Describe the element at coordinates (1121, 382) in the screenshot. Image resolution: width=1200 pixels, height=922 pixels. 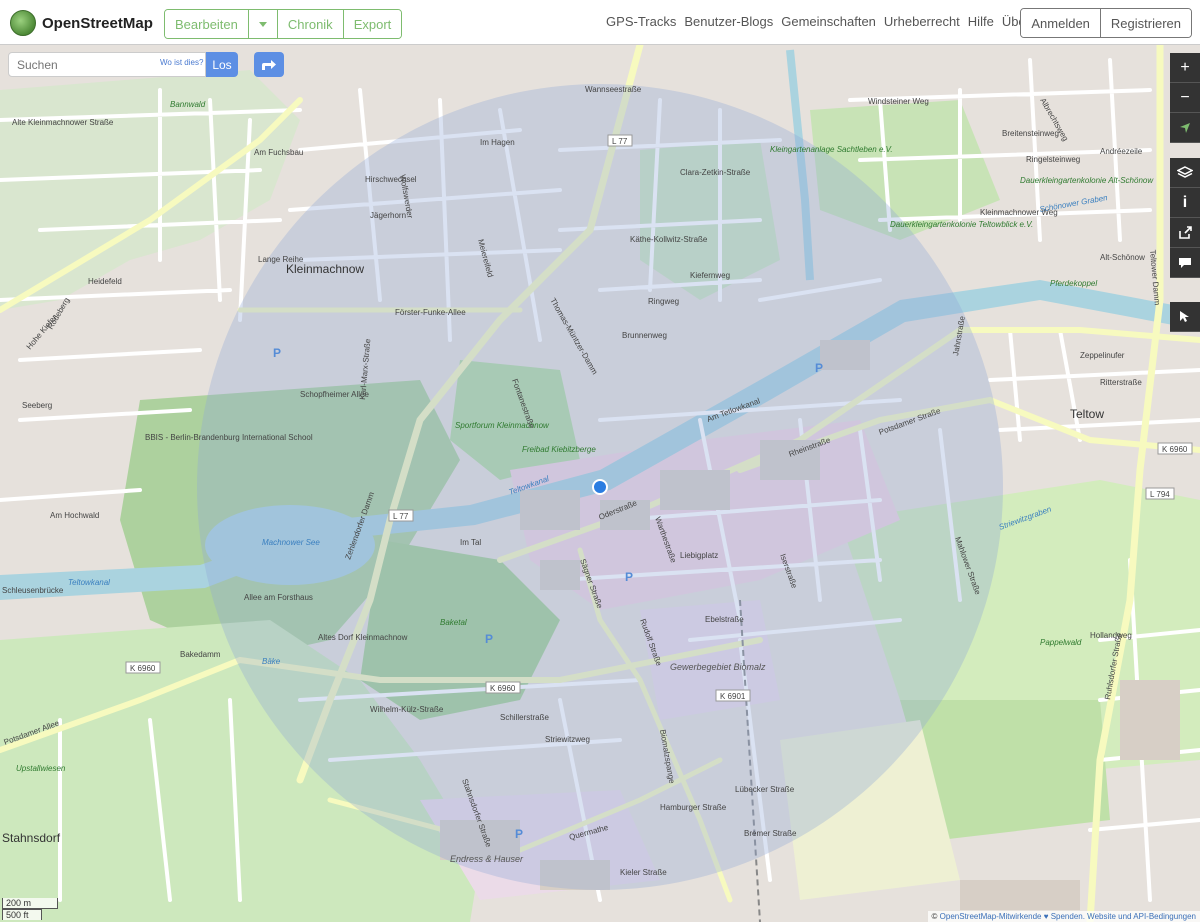
I see `label-road-48: Ritterstraße` at that location.